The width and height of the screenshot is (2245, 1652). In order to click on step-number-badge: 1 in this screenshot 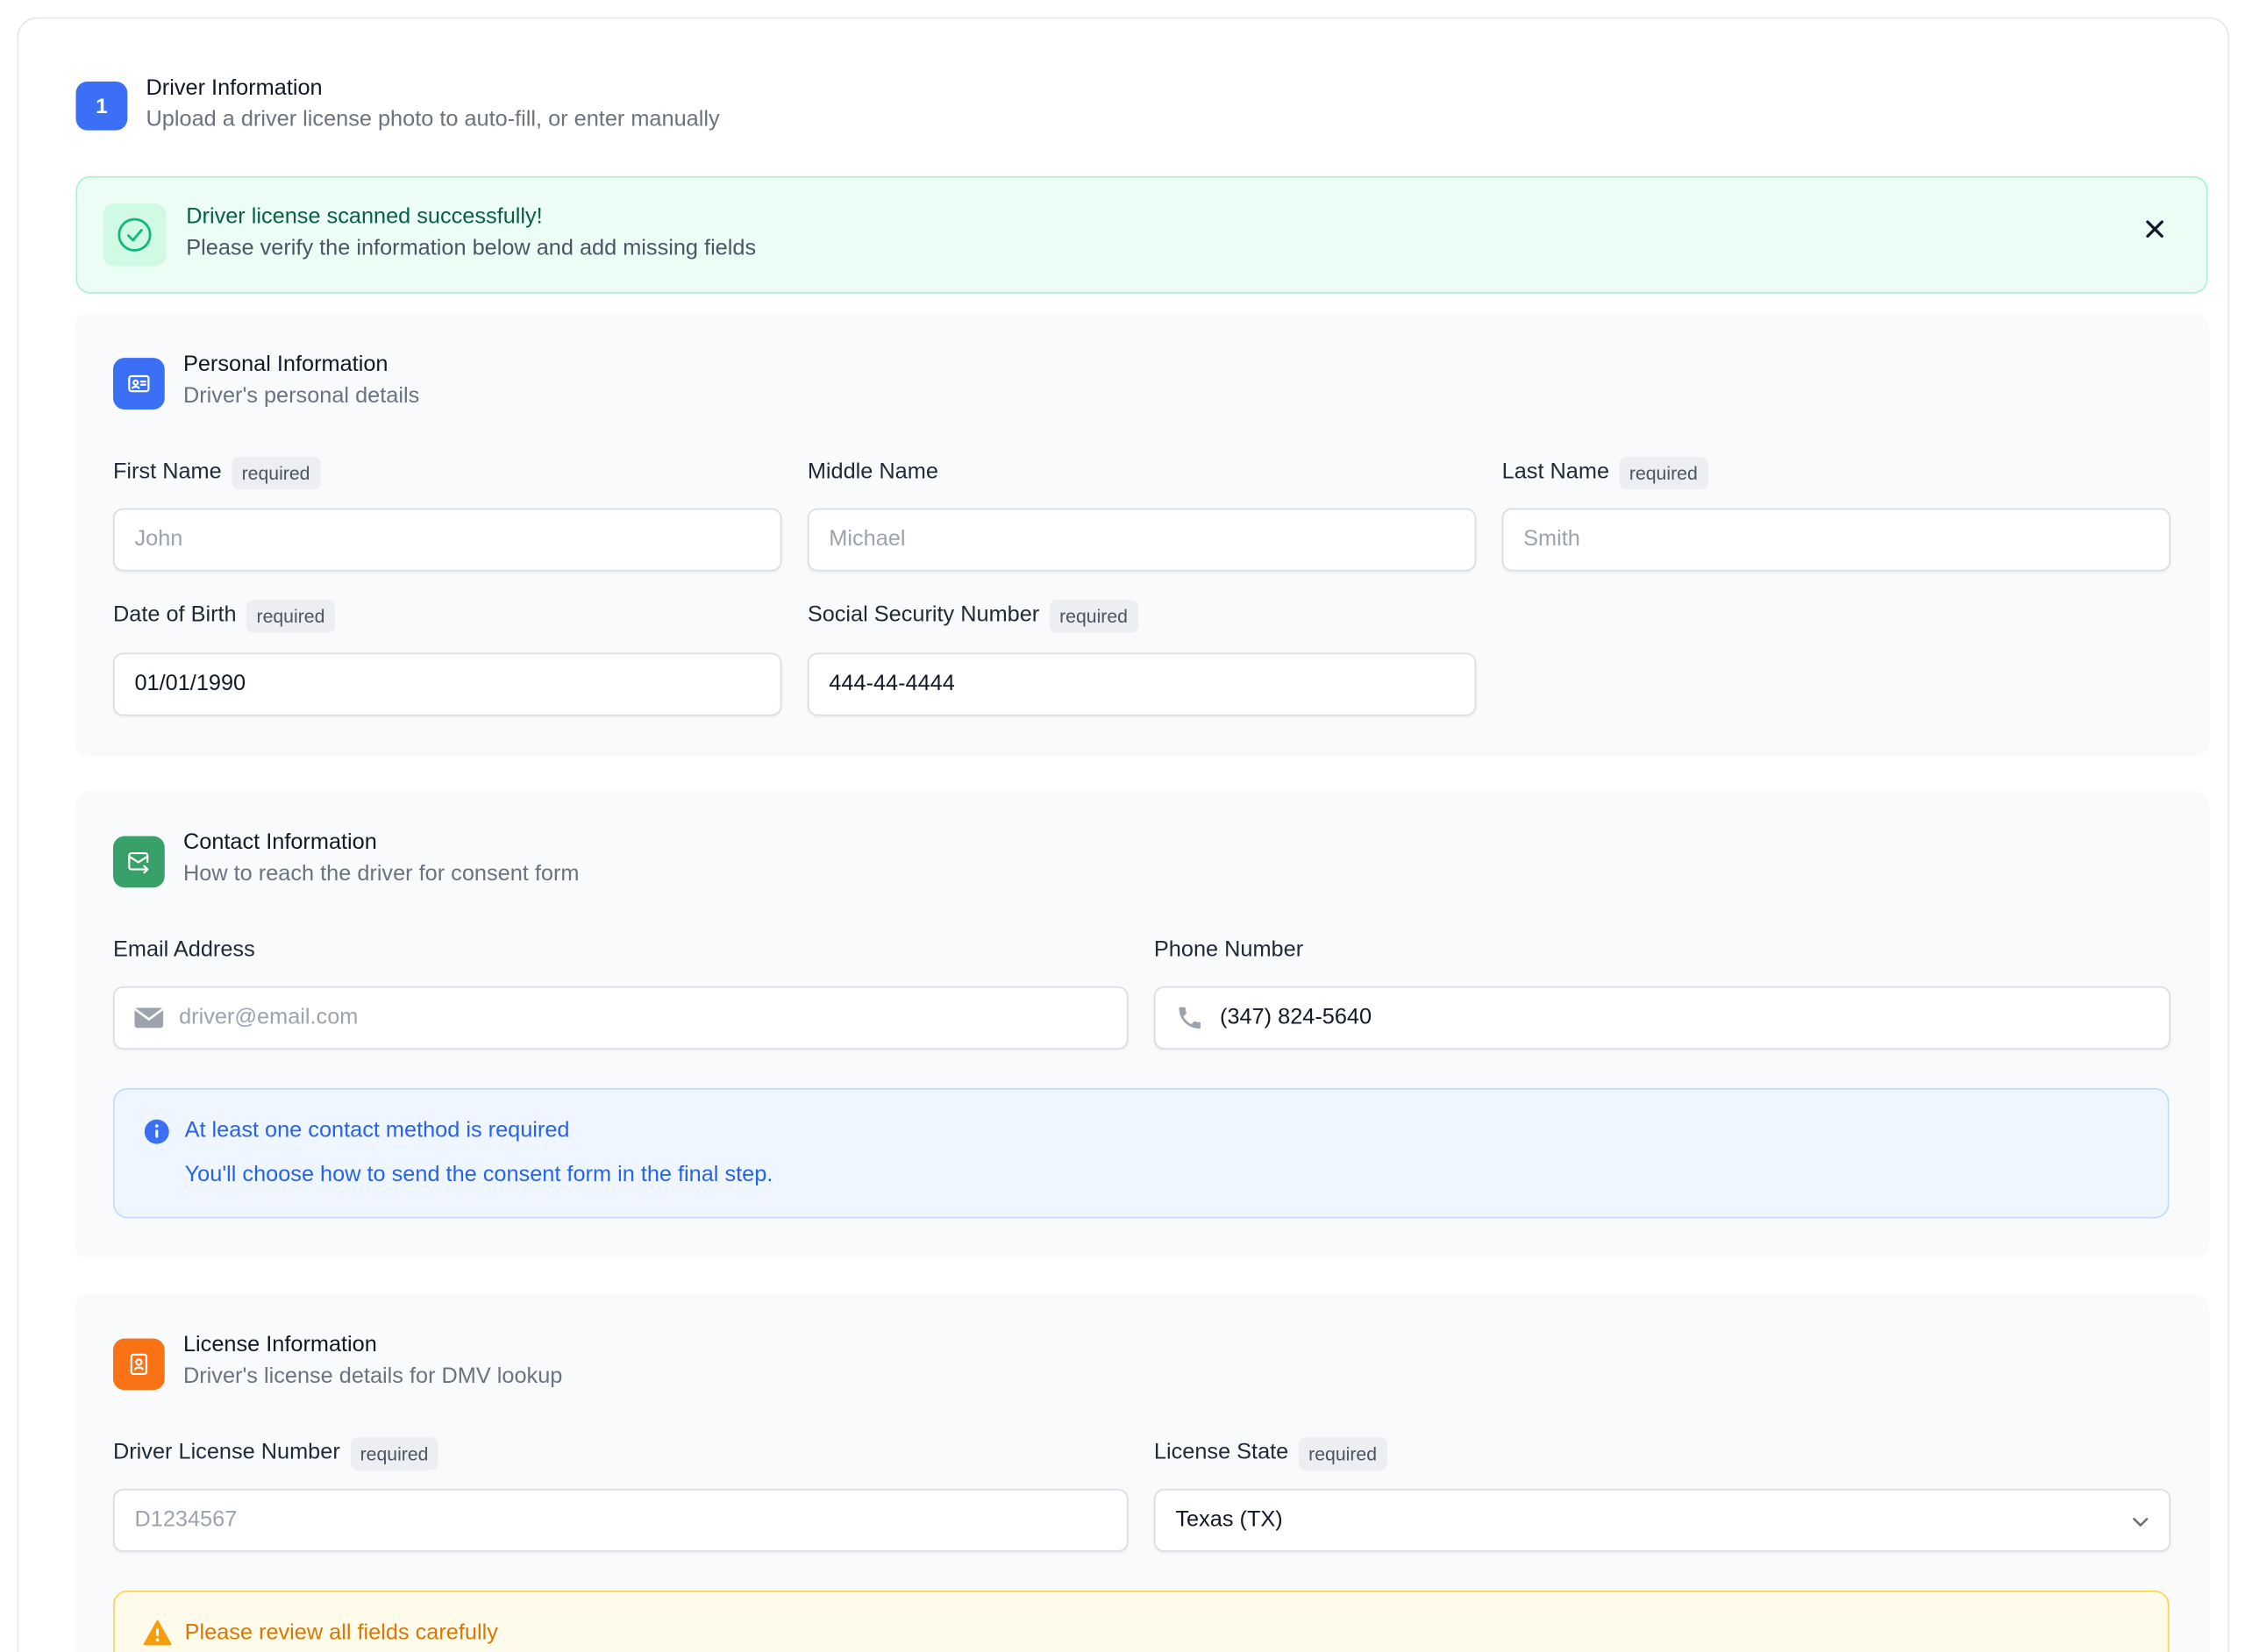, I will do `click(101, 106)`.